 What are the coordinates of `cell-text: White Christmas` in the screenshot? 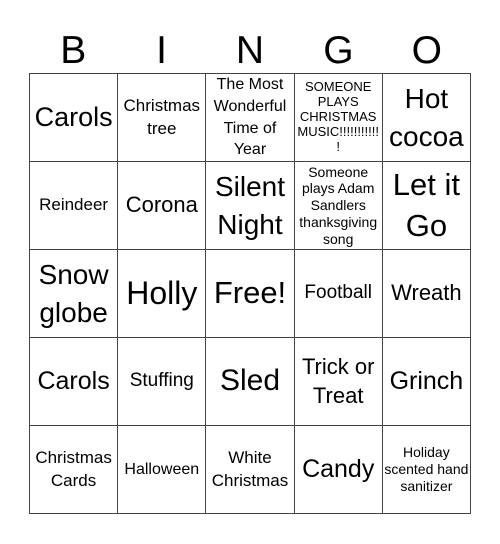 It's located at (250, 469).